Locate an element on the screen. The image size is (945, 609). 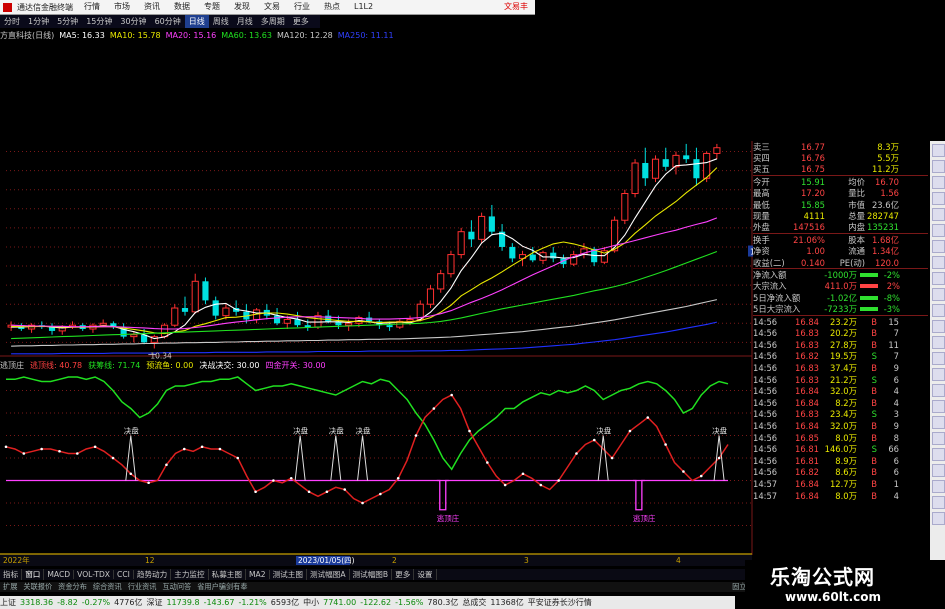
tick-row: 14:56 16.85 8.0万 B 8 is located at coordinates (840, 438).